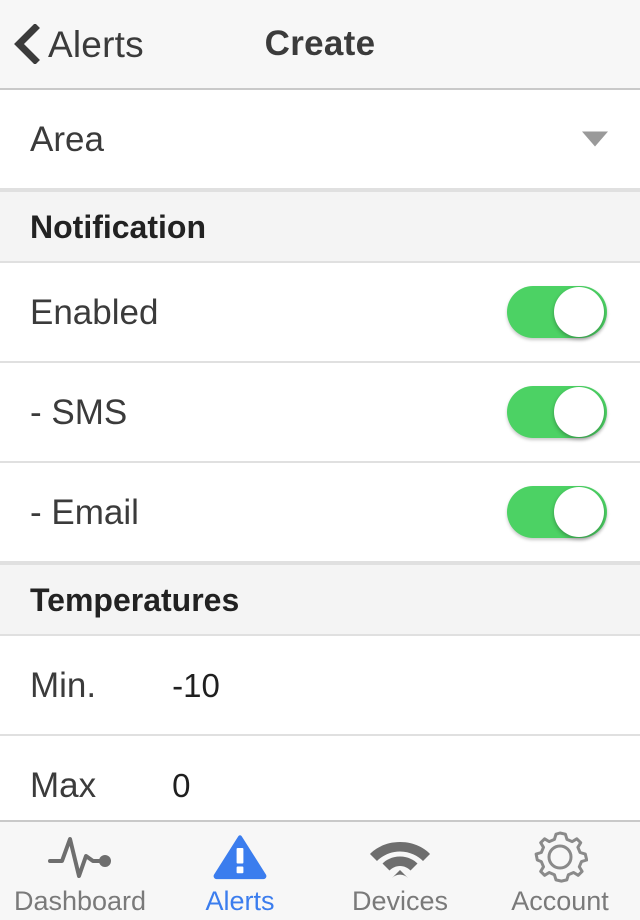 The height and width of the screenshot is (920, 640). Describe the element at coordinates (595, 139) in the screenshot. I see `chevron-down-icon` at that location.